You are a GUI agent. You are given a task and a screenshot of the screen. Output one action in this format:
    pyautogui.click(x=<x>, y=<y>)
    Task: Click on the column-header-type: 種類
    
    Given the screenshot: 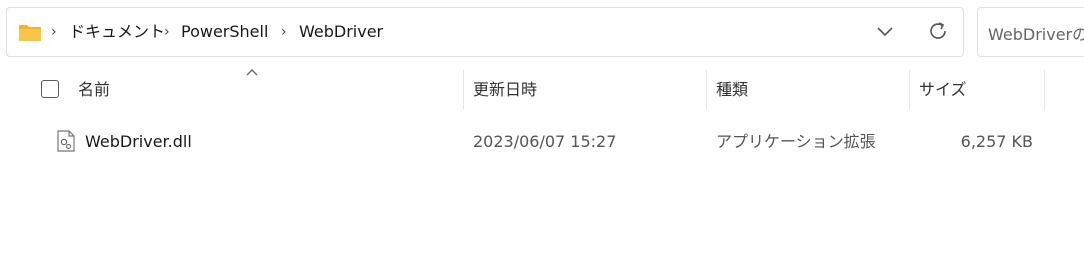 What is the action you would take?
    pyautogui.click(x=732, y=90)
    